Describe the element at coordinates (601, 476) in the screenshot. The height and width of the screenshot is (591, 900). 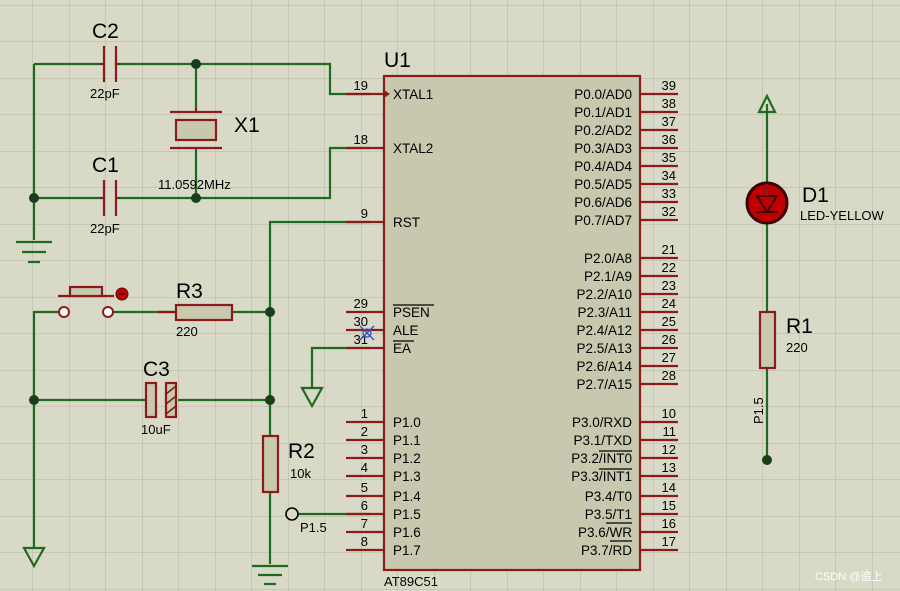
I see `ic-pin-name: P3.3/INT1` at that location.